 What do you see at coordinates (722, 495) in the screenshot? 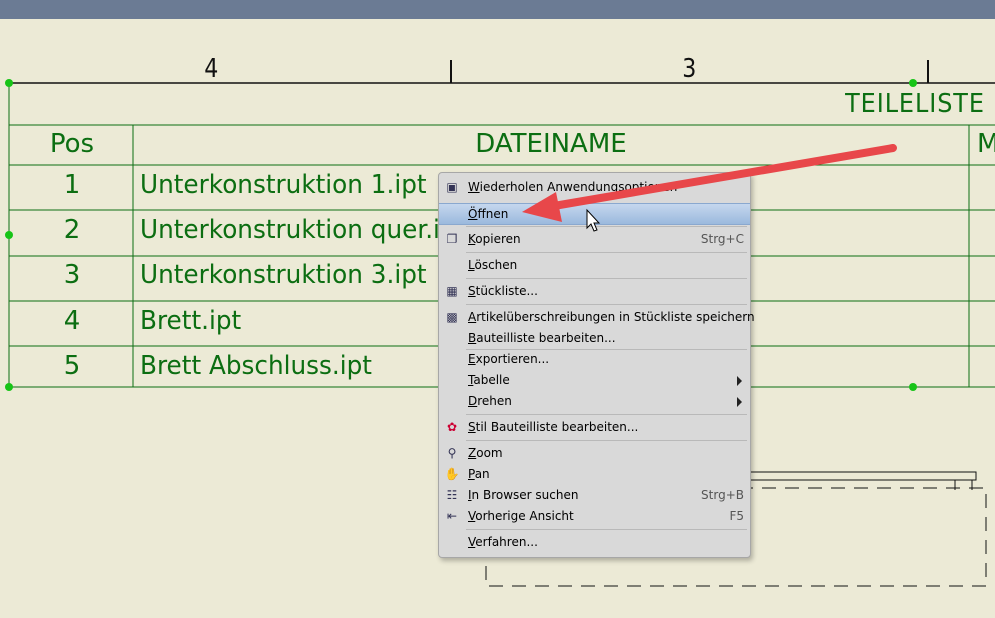
I see `menu-item-shortcut: Strg+B` at bounding box center [722, 495].